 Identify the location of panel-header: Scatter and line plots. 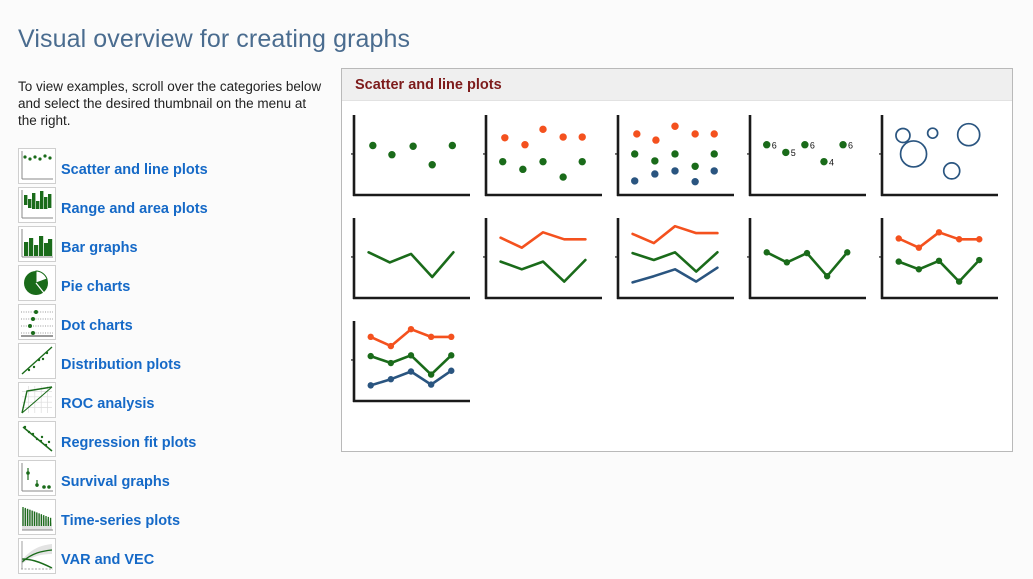
(677, 85).